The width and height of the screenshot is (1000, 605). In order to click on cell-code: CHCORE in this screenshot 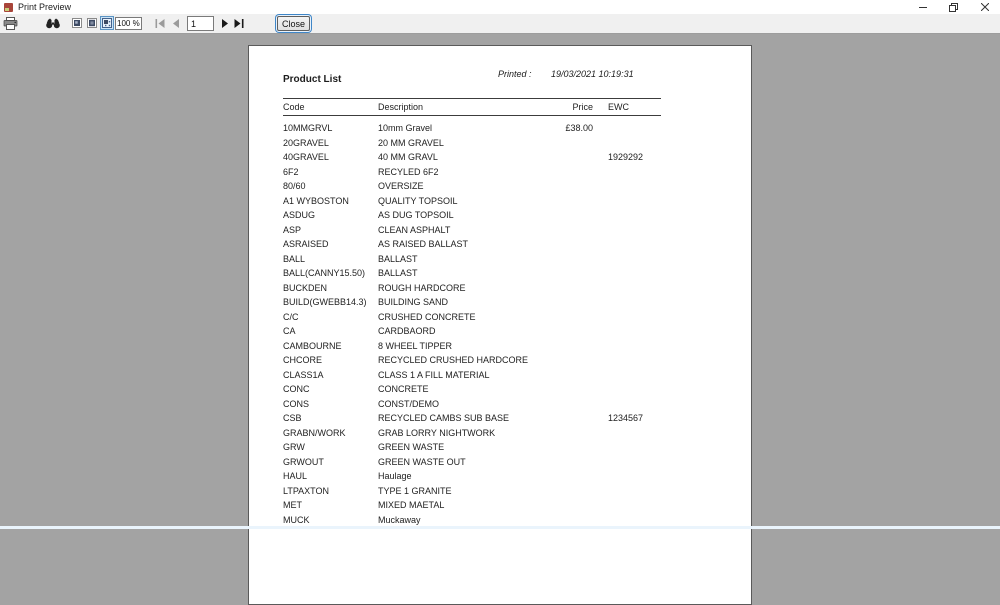, I will do `click(330, 360)`.